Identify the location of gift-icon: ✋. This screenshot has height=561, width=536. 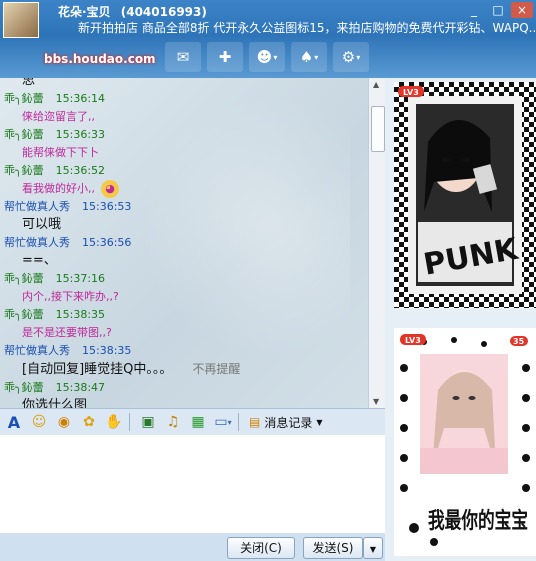
(114, 422).